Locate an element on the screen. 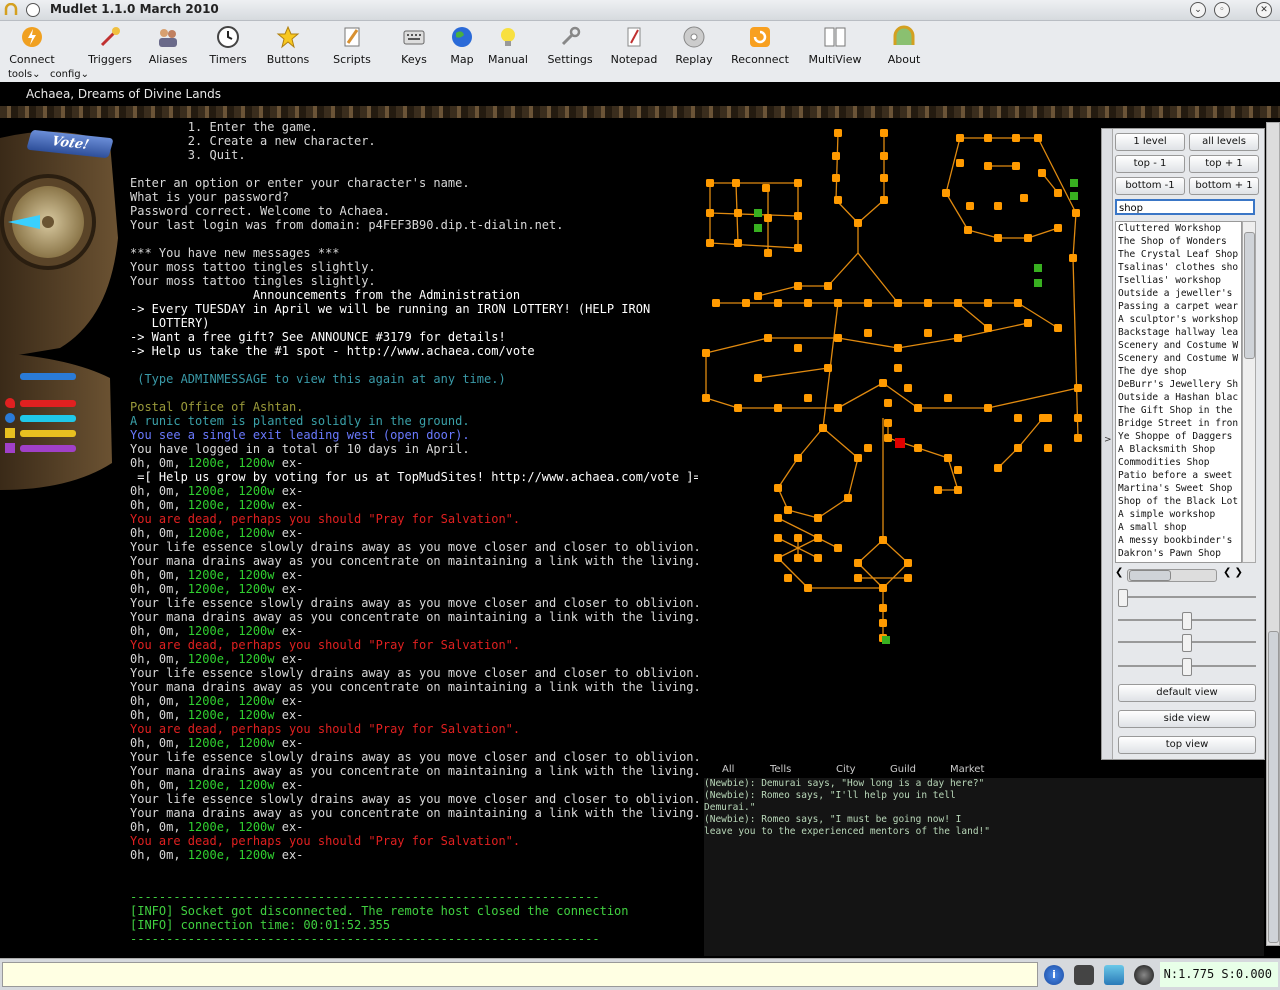 The image size is (1280, 990). tab-all: All is located at coordinates (728, 769).